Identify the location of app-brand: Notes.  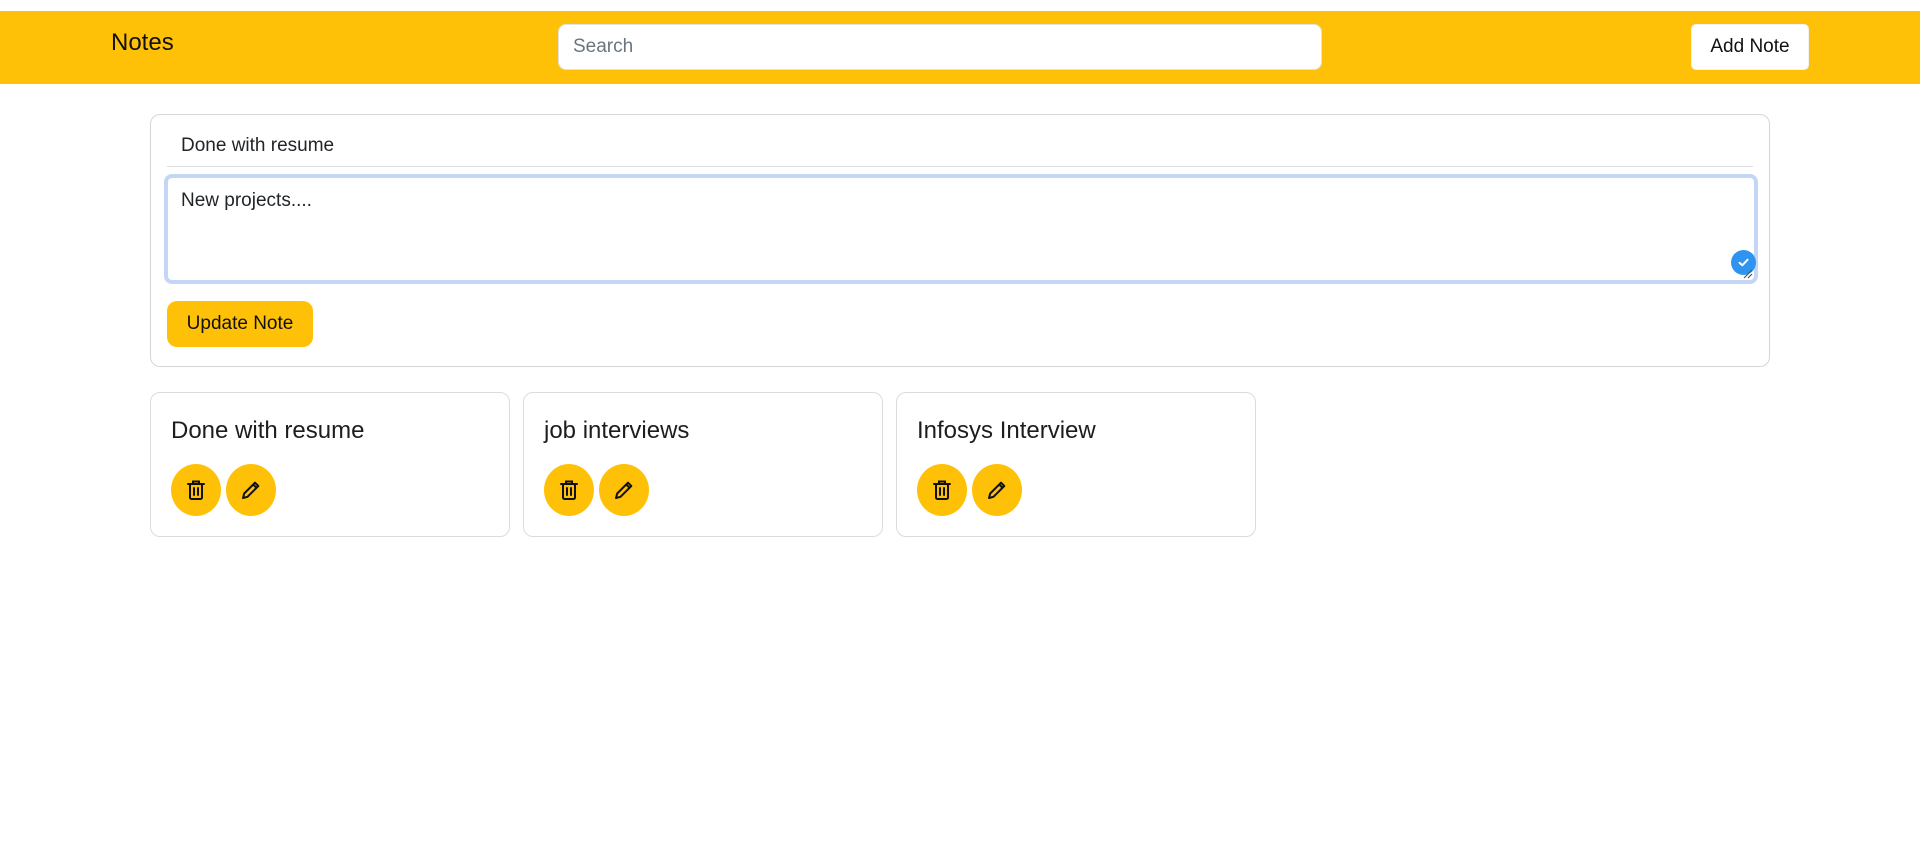
(142, 43).